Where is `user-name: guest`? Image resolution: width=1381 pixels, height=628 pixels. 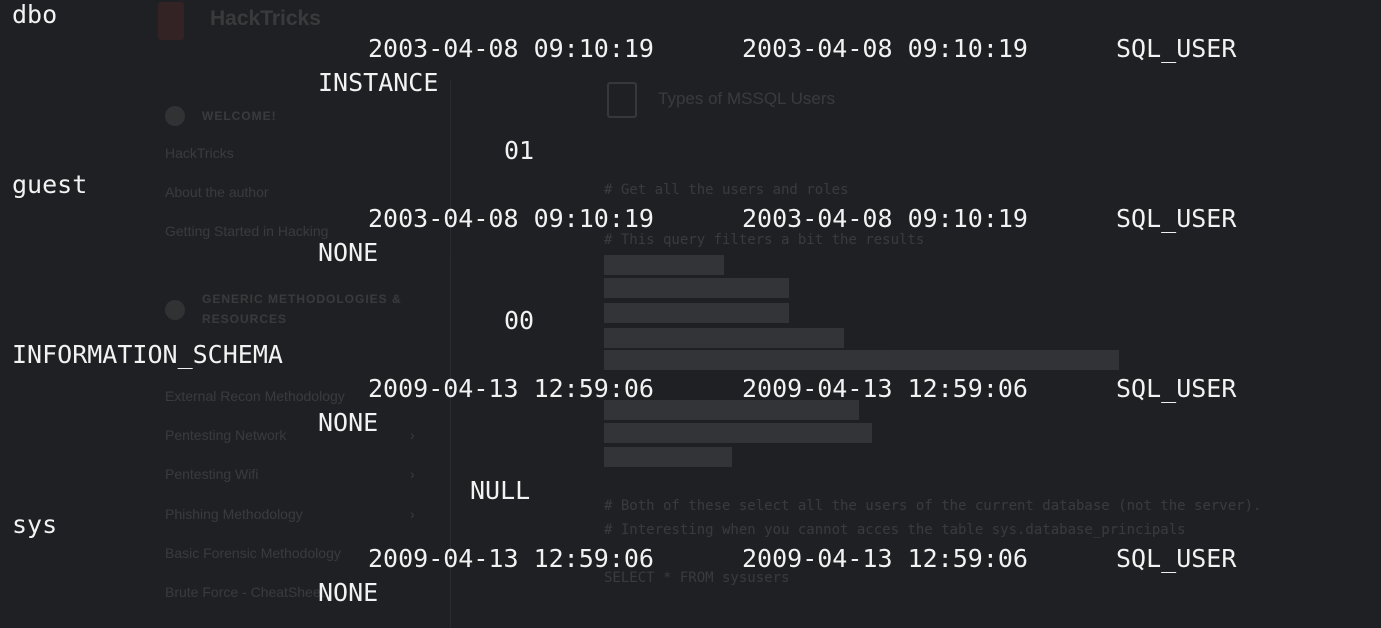 user-name: guest is located at coordinates (50, 184).